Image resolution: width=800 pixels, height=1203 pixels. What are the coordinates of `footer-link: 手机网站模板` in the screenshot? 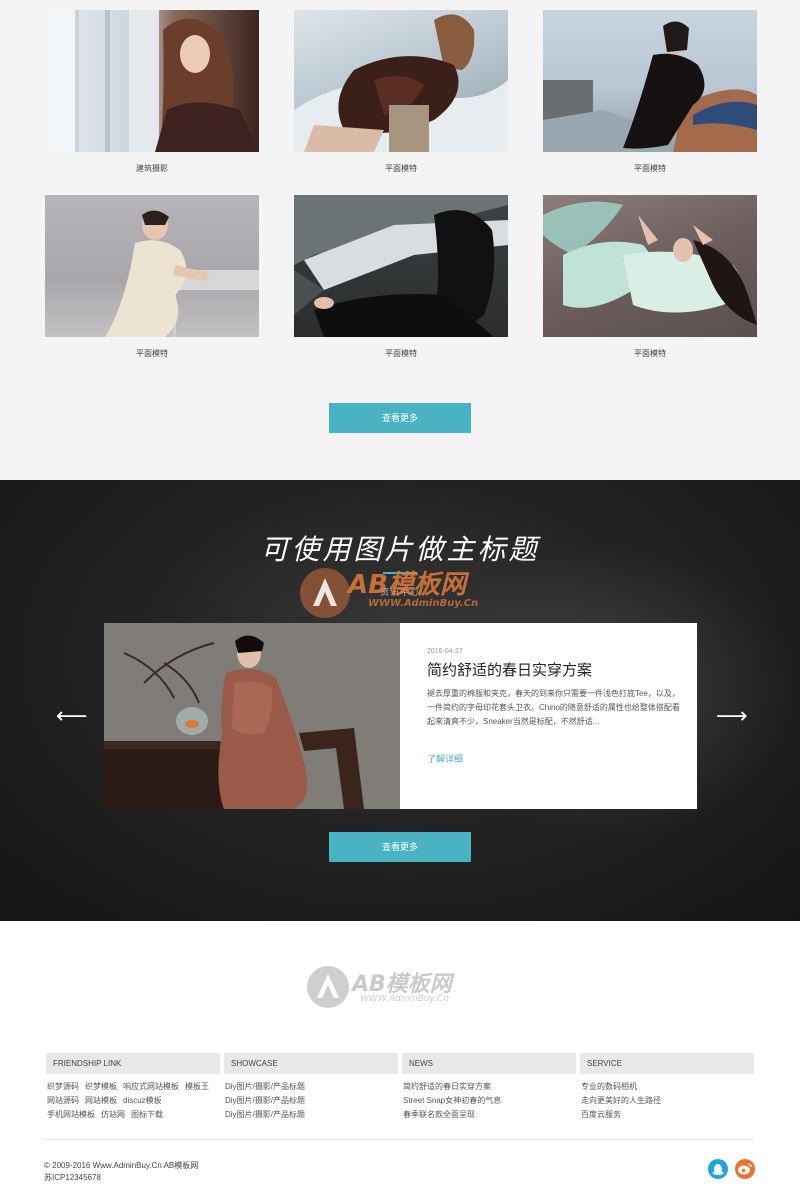 It's located at (71, 1115).